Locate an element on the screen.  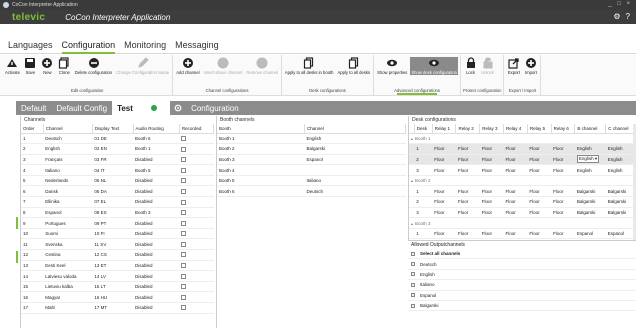
column-header: Relay 1 is located at coordinates (444, 129).